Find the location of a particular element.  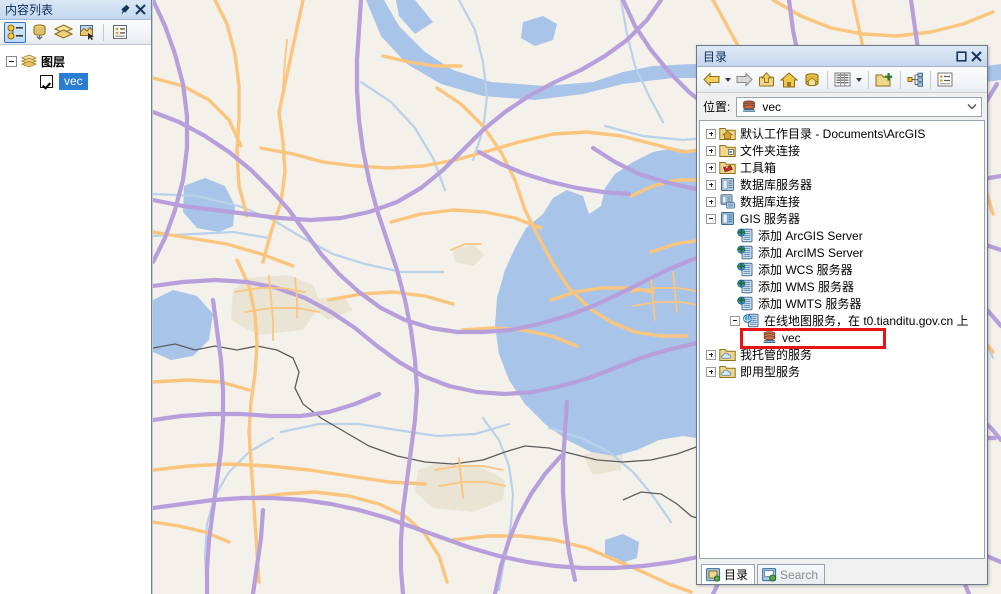

catalog-tree-item-label: 添加 WMTS 服务器 is located at coordinates (810, 304).